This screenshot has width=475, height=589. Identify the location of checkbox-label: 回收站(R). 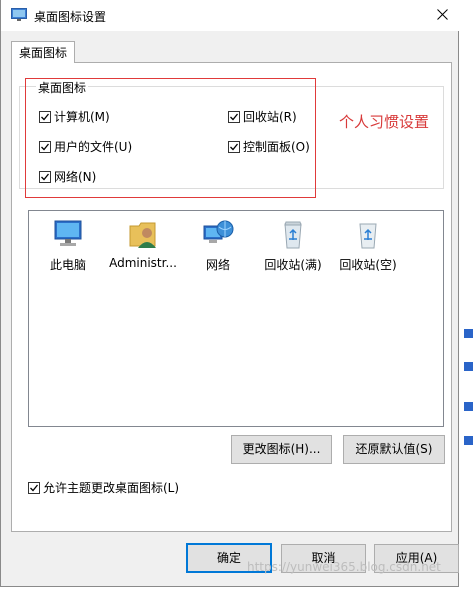
(270, 117).